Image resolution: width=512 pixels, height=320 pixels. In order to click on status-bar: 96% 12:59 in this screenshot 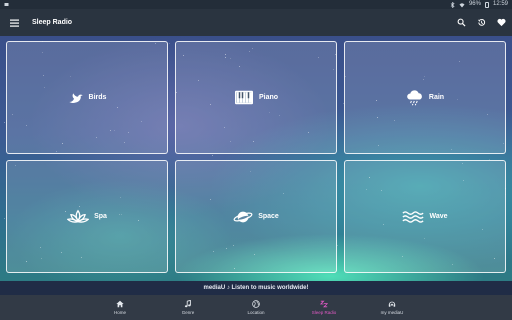, I will do `click(256, 4)`.